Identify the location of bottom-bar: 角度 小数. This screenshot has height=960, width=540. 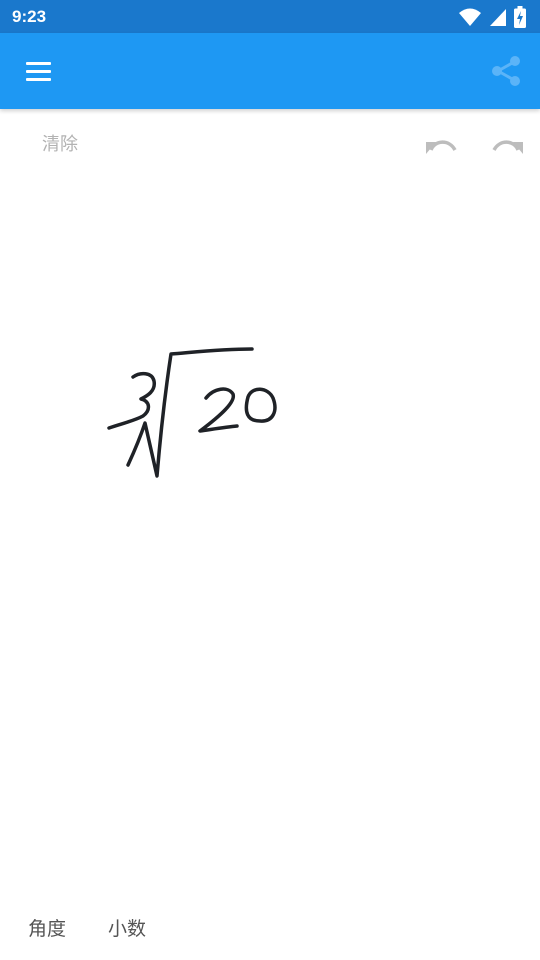
(270, 928).